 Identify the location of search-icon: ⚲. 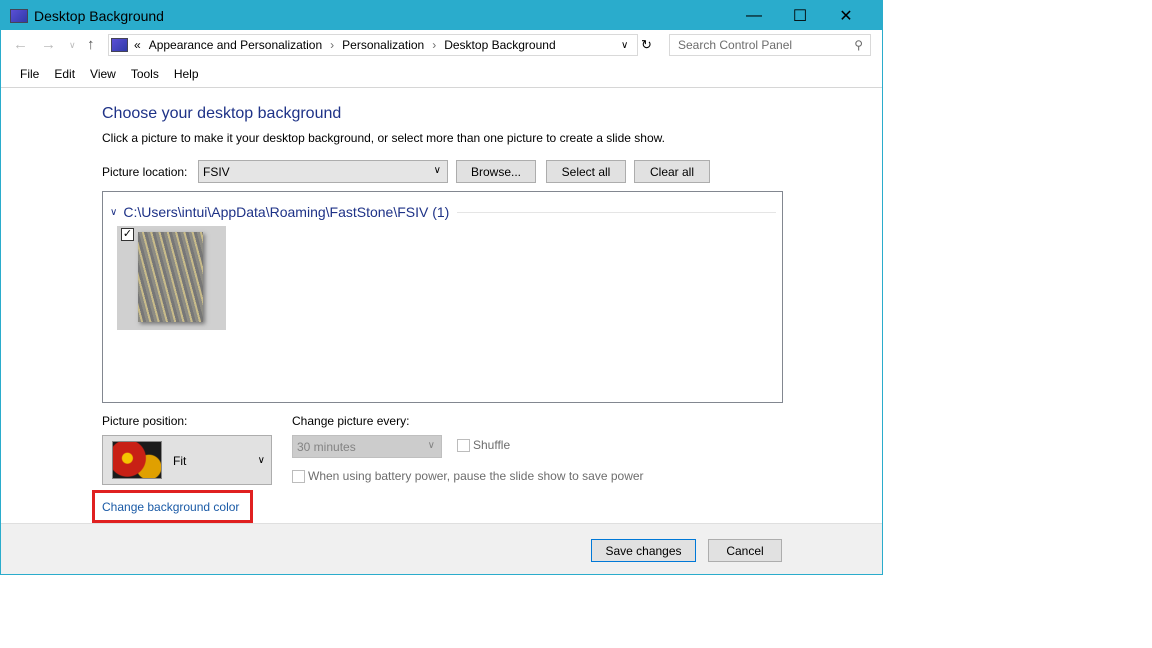
(858, 45).